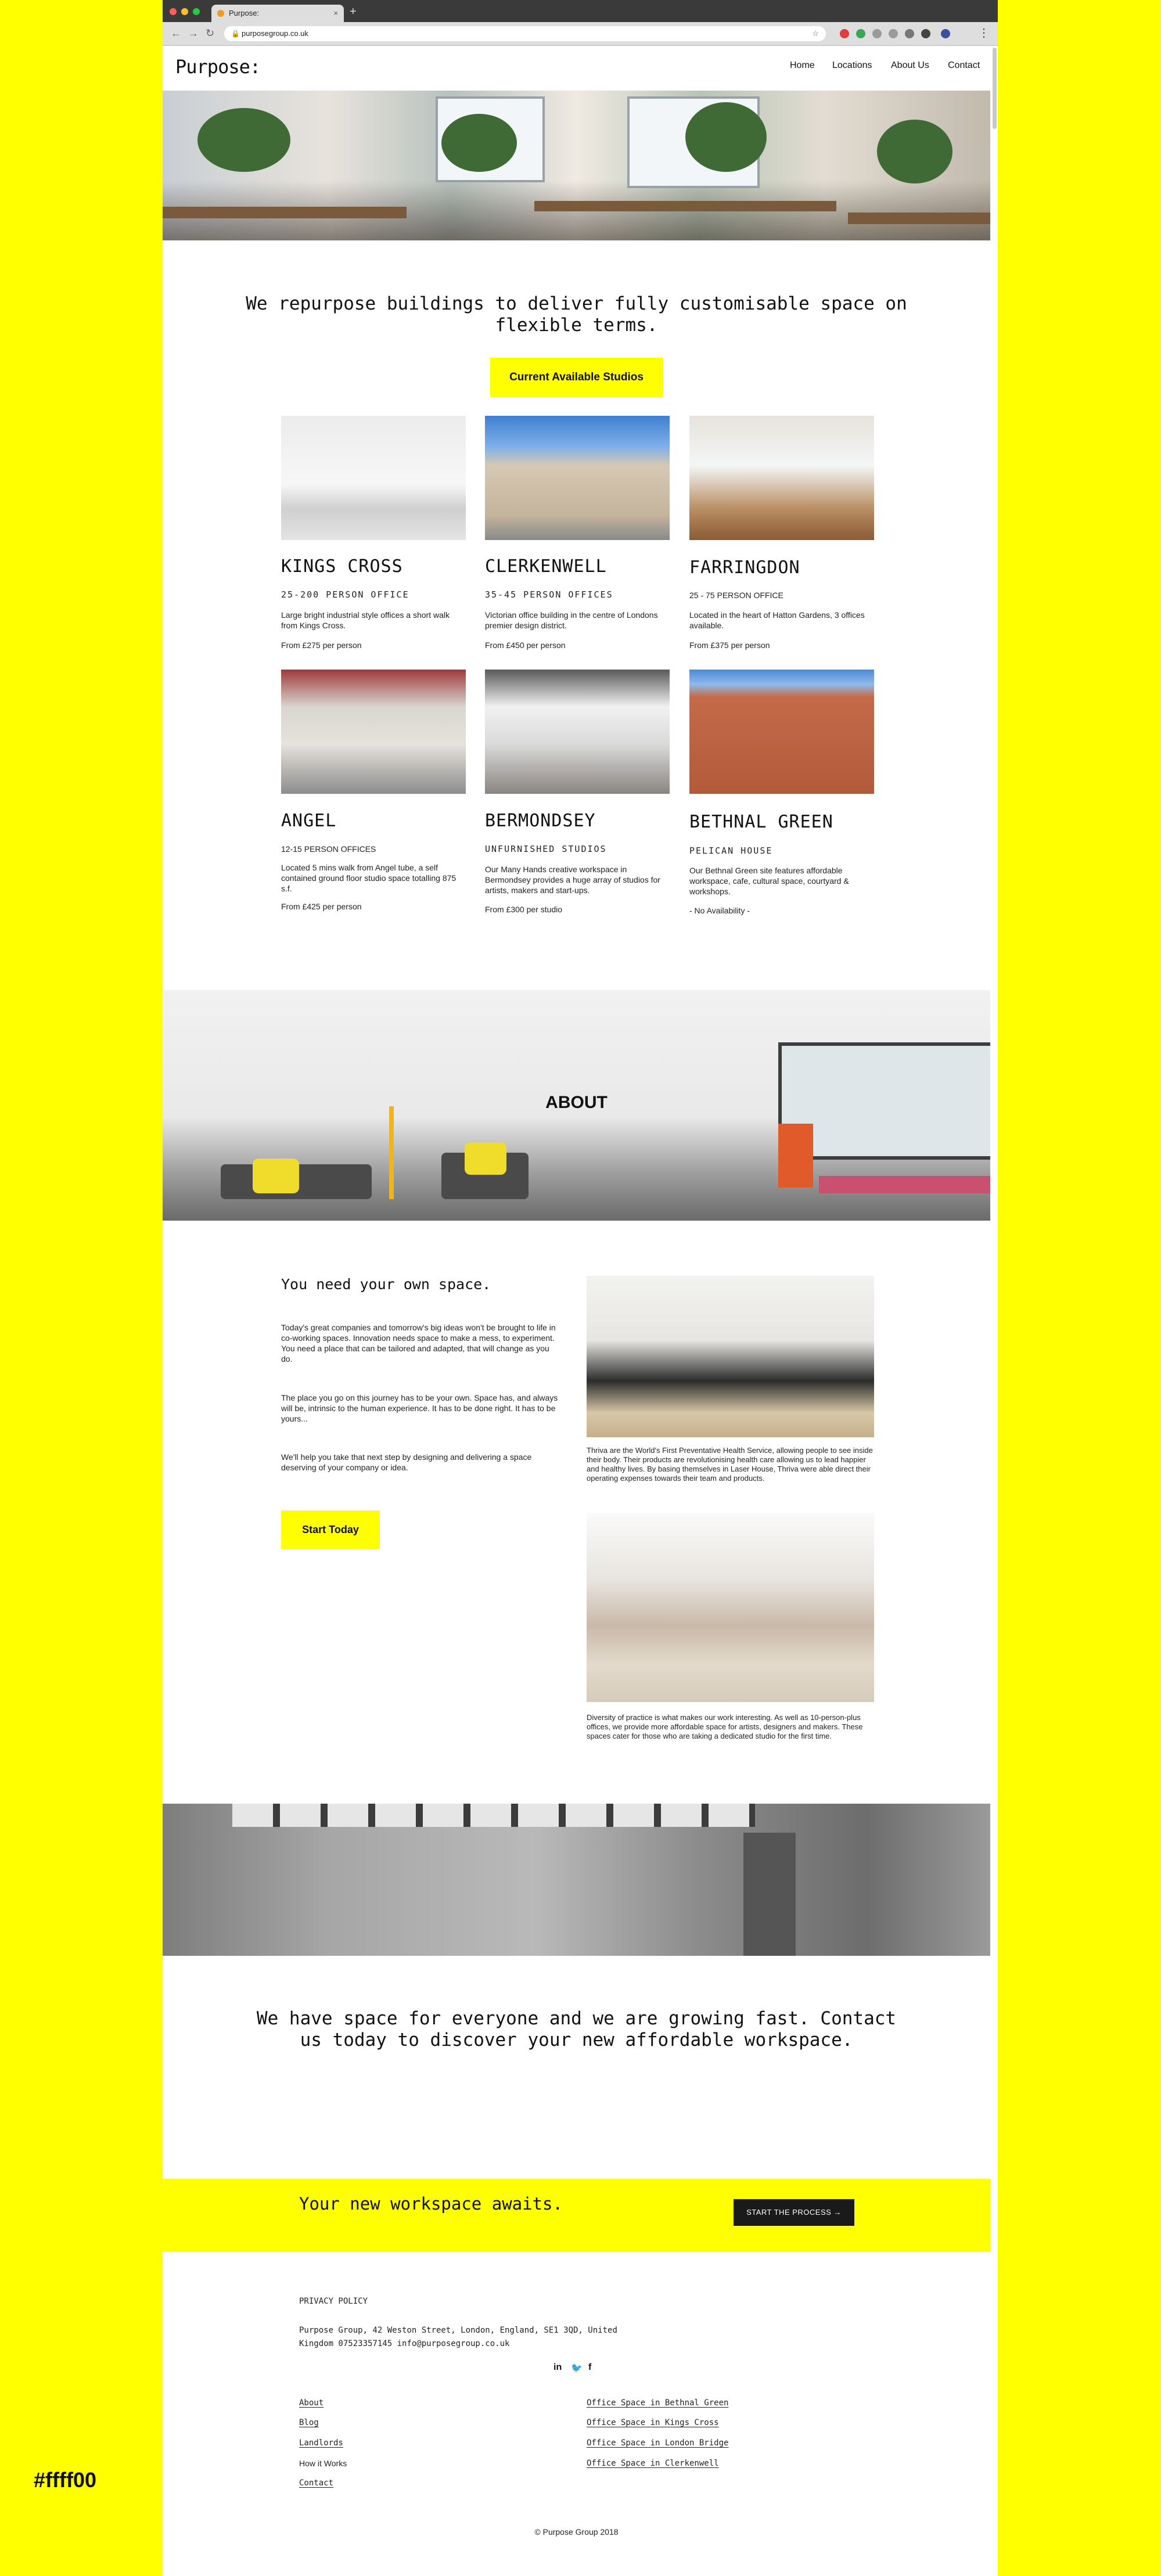 The width and height of the screenshot is (1161, 2576). What do you see at coordinates (577, 478) in the screenshot?
I see `clerkenwell-image` at bounding box center [577, 478].